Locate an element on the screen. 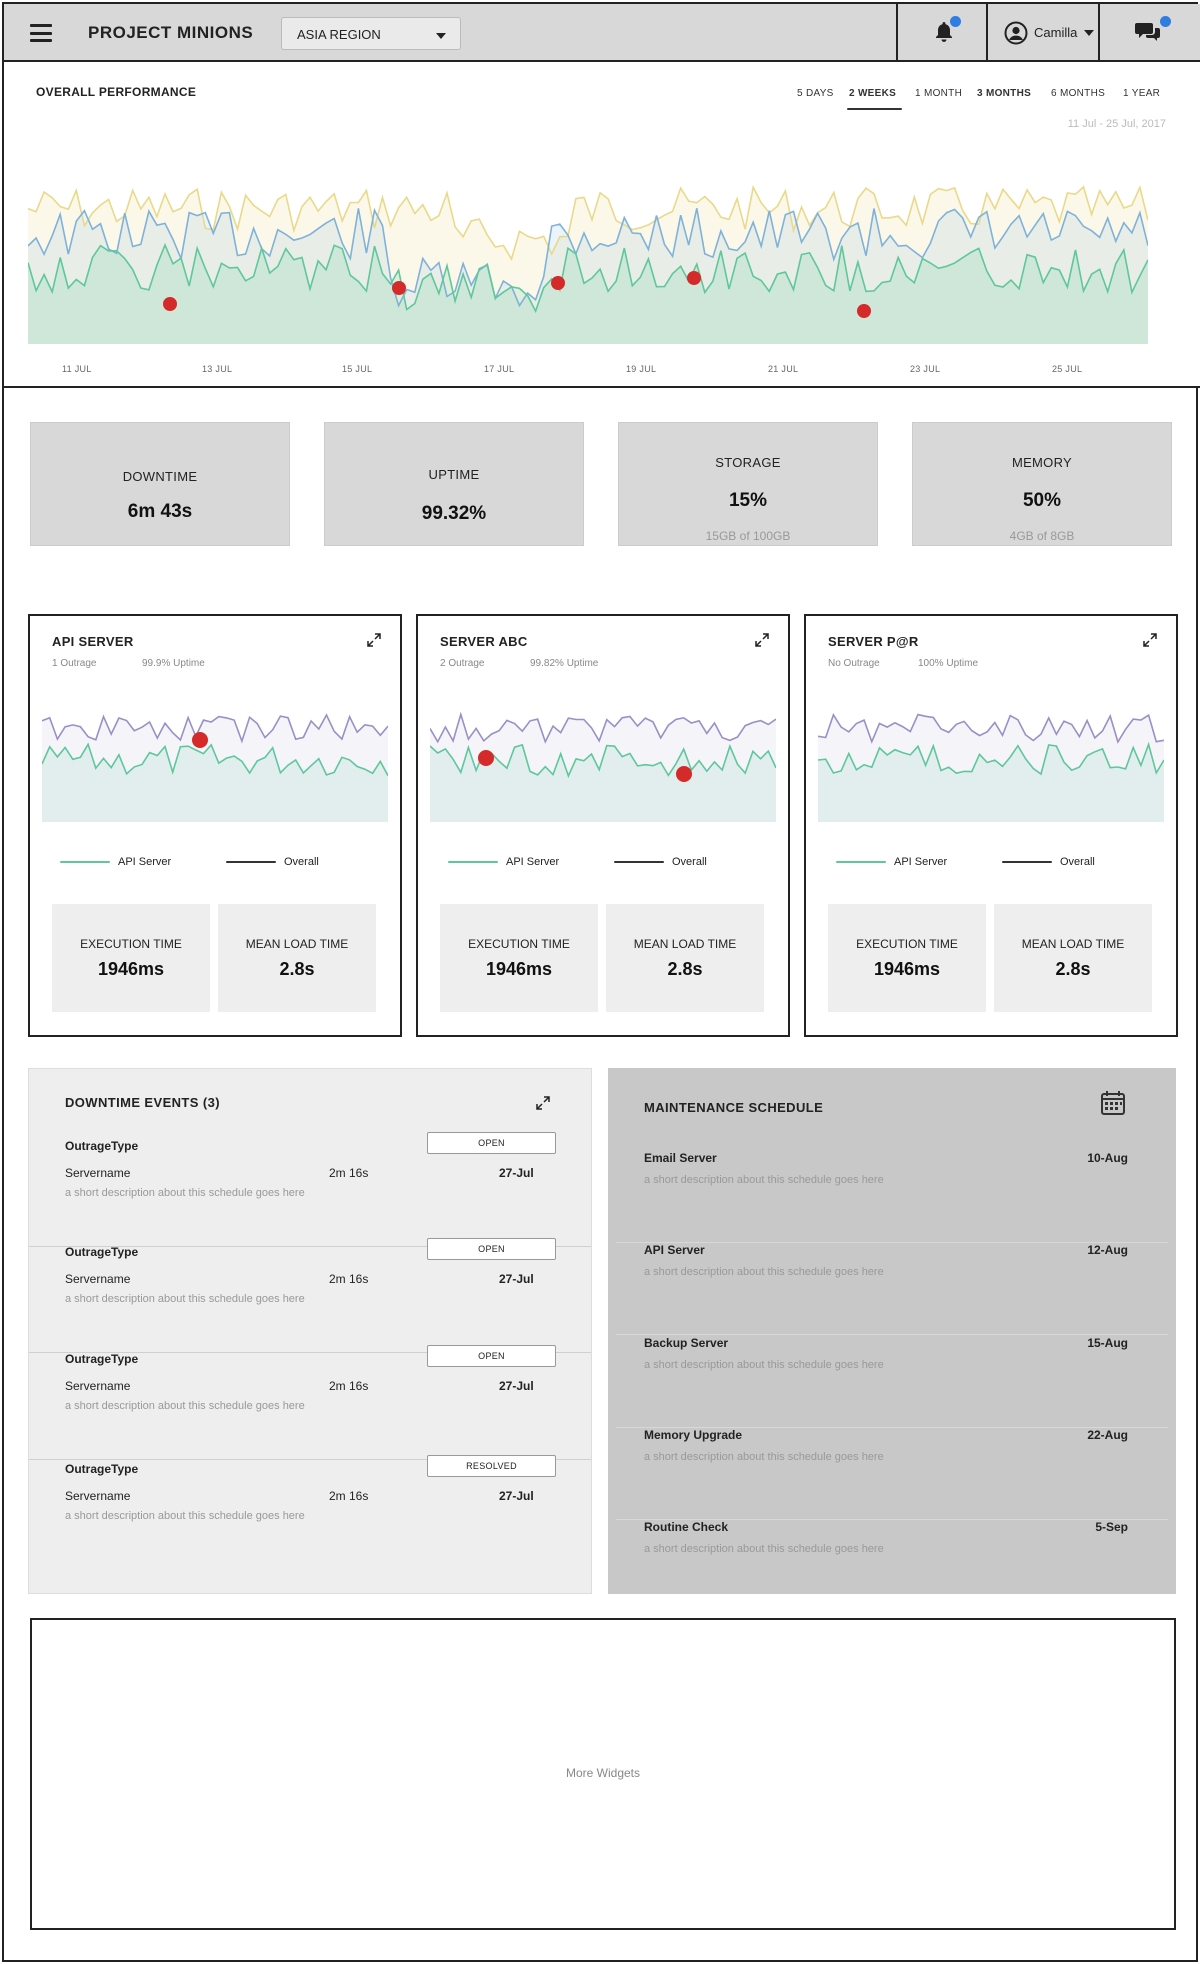 The width and height of the screenshot is (1200, 1964). hamburger-icon is located at coordinates (41, 33).